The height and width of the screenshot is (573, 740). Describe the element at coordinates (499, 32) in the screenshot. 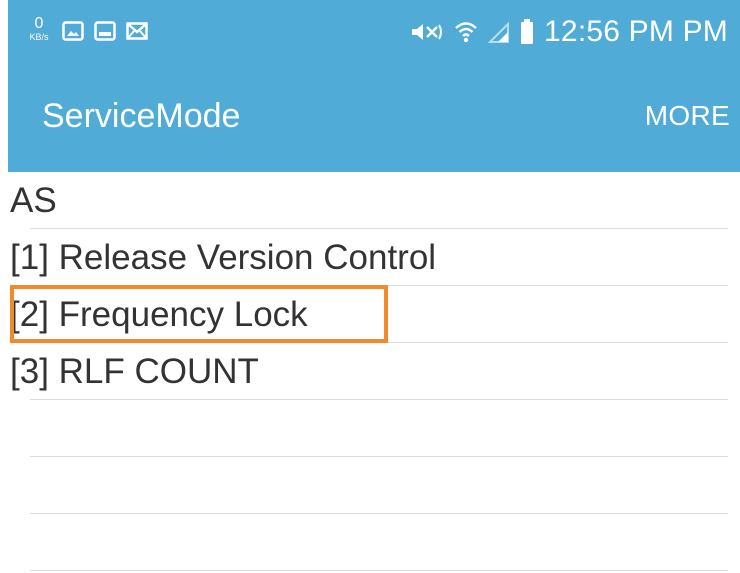

I see `signal-icon` at that location.